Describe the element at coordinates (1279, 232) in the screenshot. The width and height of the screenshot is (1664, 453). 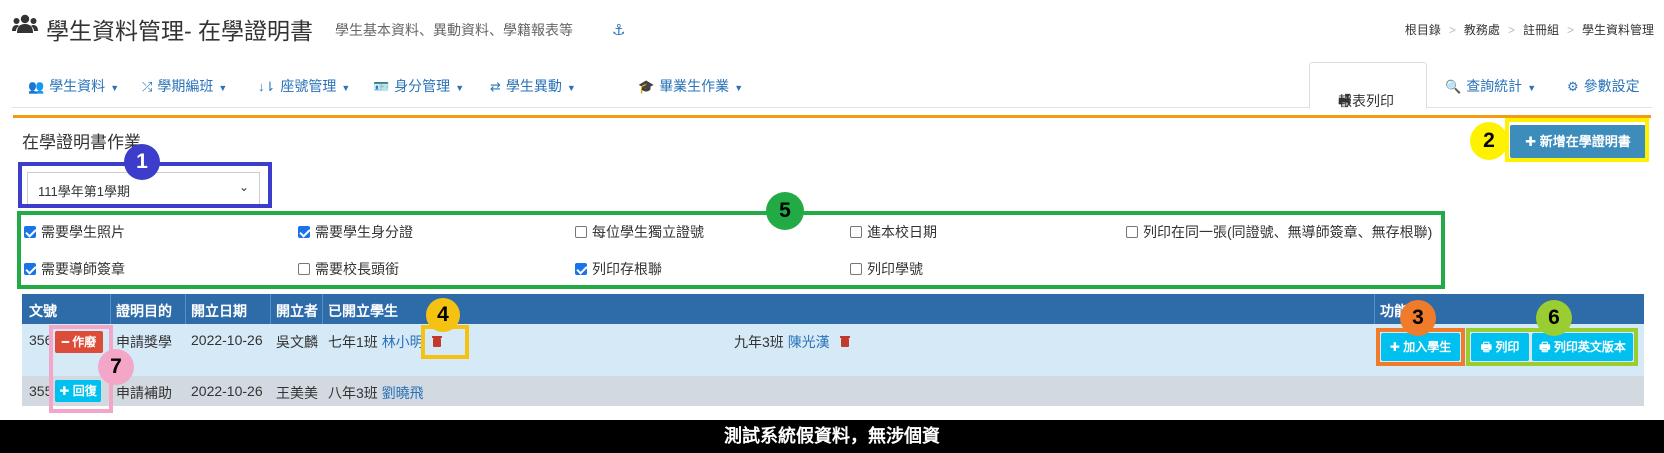
I see `option-same-sheet: 列印在同一張(同證號、無導師簽章、無存根聯)` at that location.